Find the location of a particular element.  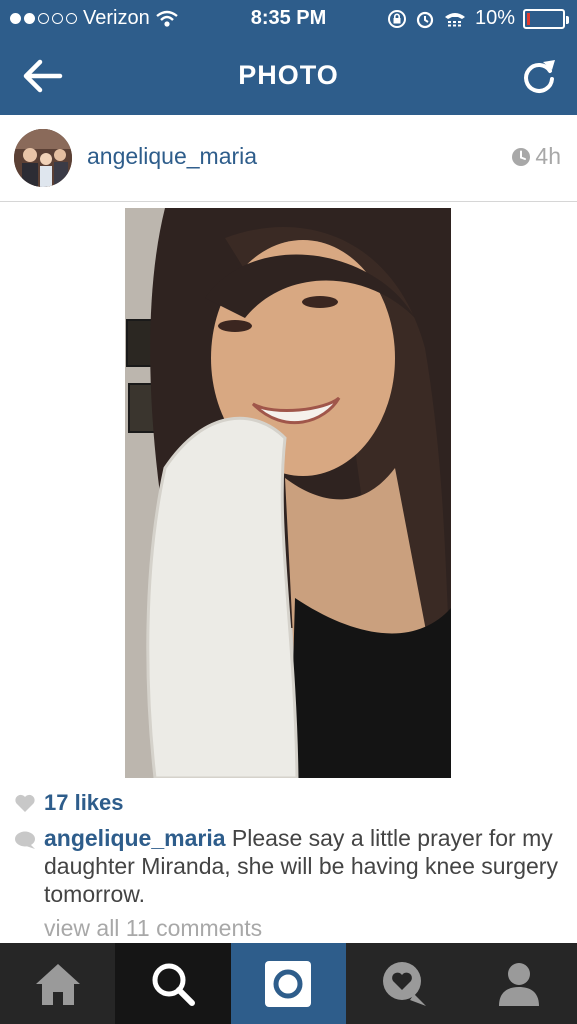

tab-activity is located at coordinates (403, 983).